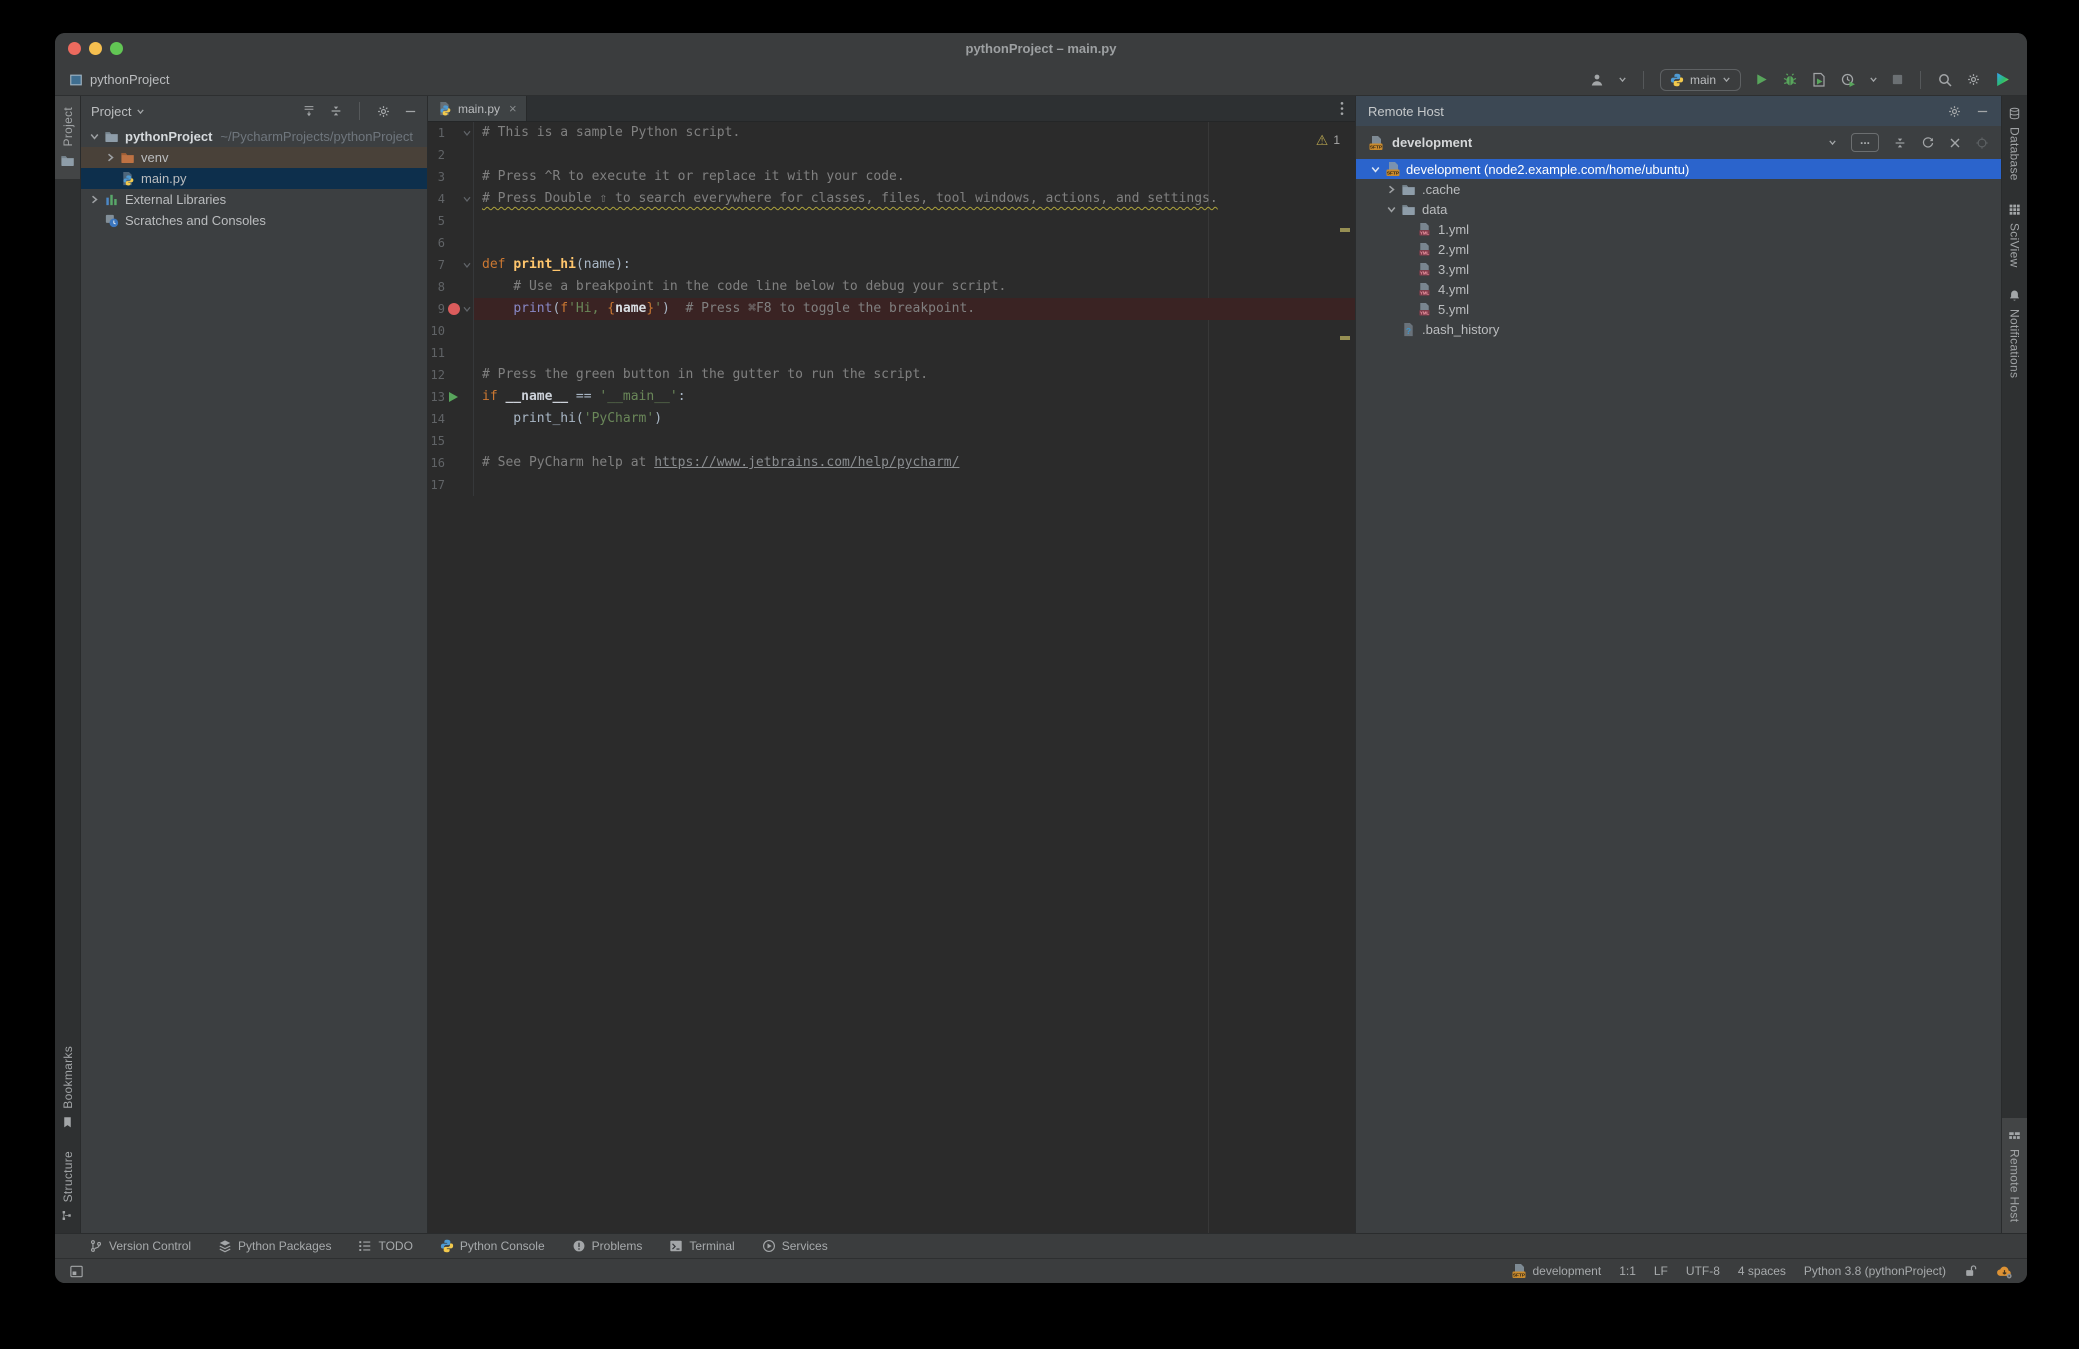  I want to click on remote-tree-row-.cache: .cache, so click(1678, 189).